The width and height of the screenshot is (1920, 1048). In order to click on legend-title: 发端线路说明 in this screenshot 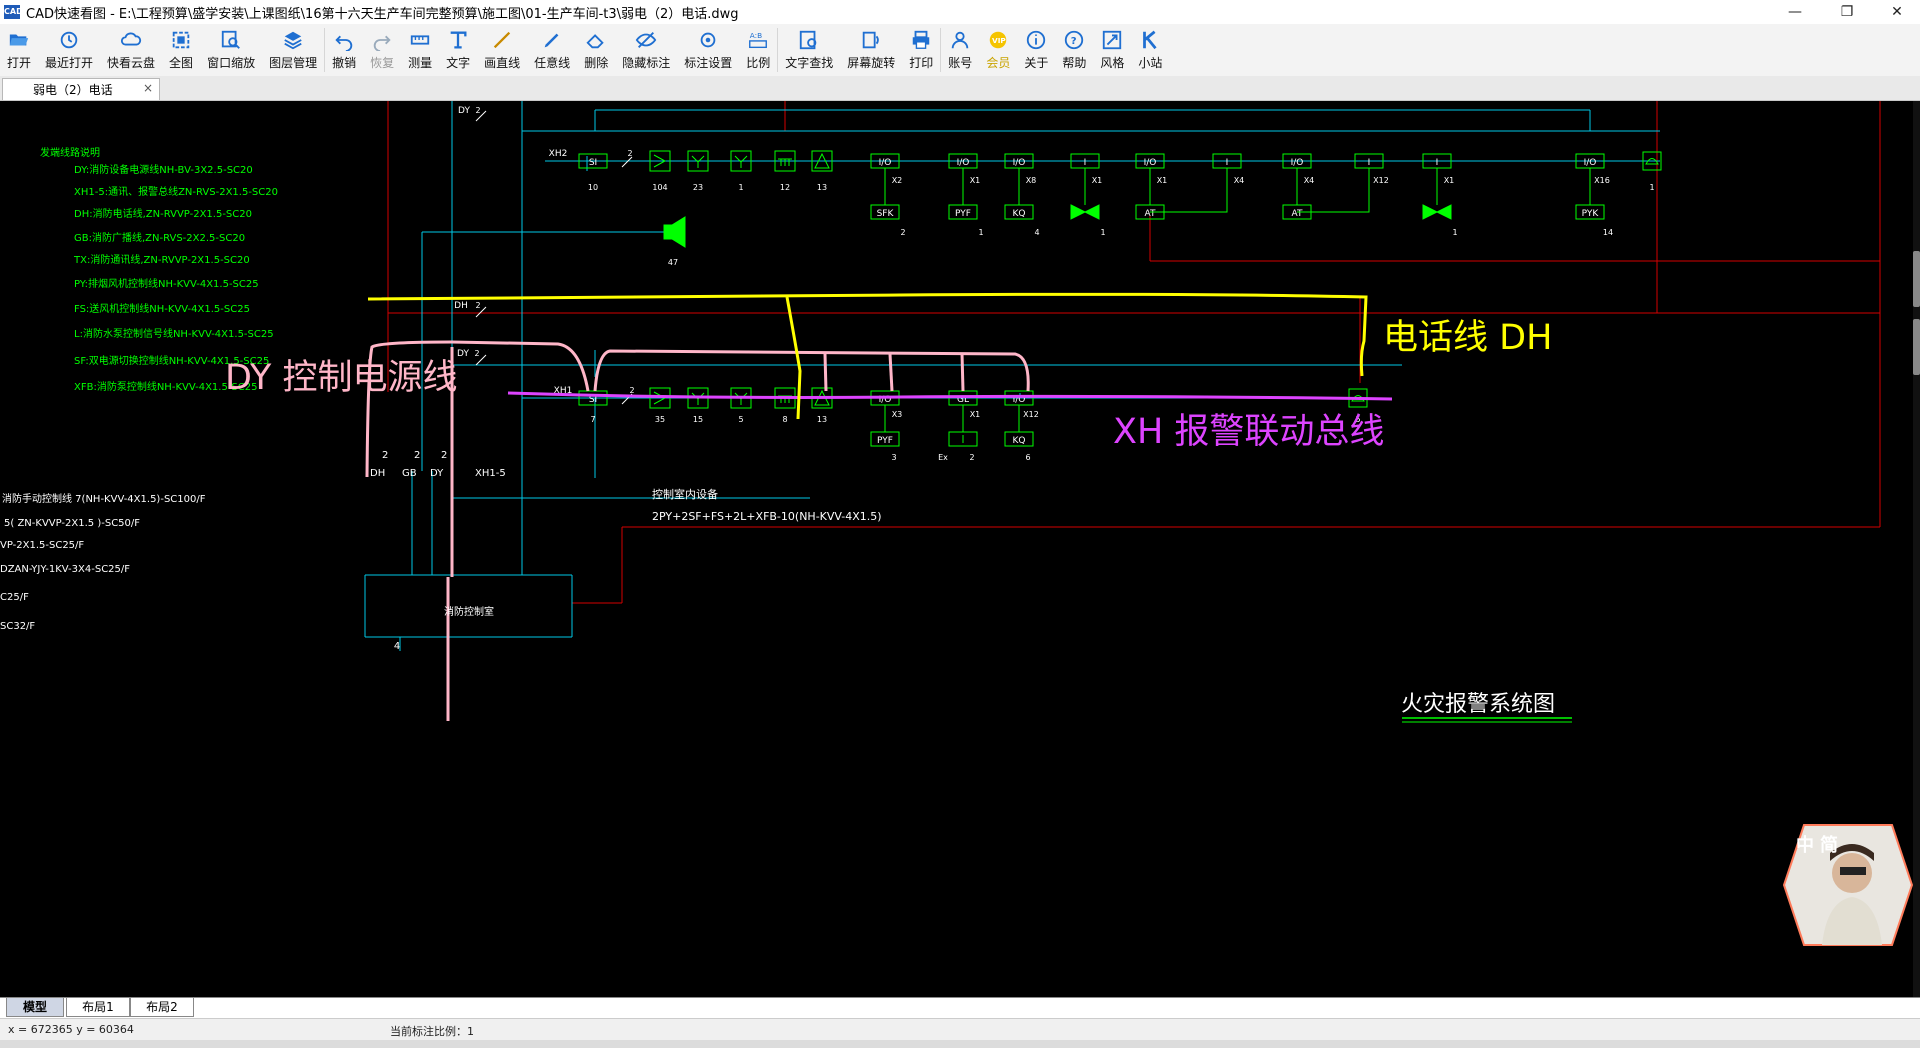, I will do `click(70, 152)`.